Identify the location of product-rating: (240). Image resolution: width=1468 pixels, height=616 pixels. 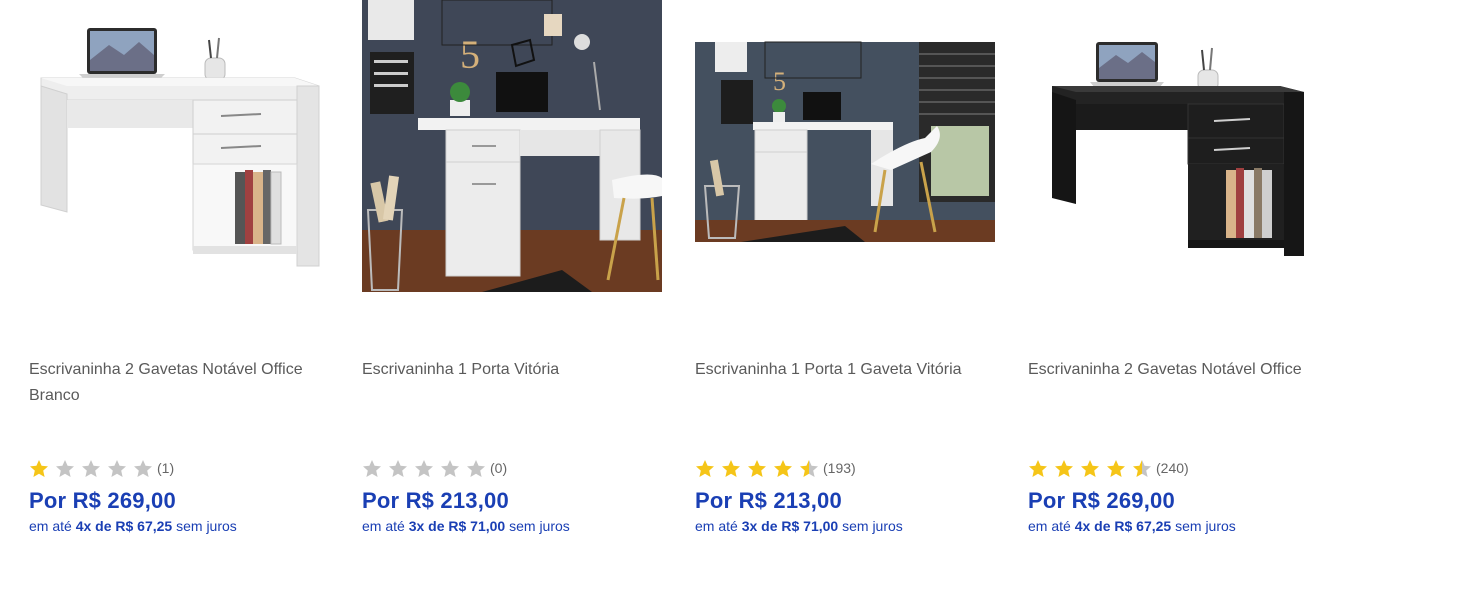
(1108, 468).